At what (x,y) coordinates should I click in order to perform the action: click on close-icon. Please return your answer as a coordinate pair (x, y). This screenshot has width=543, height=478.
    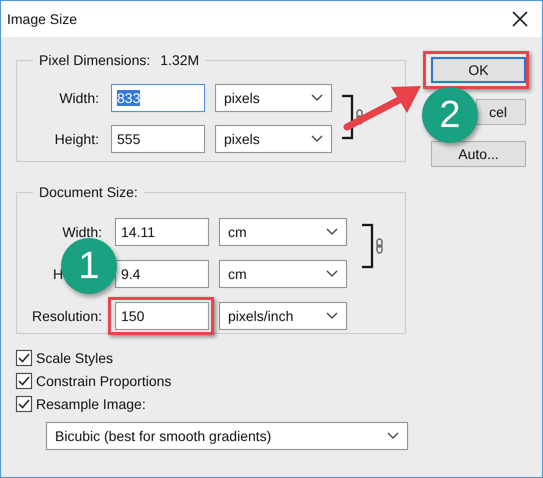
    Looking at the image, I should click on (520, 19).